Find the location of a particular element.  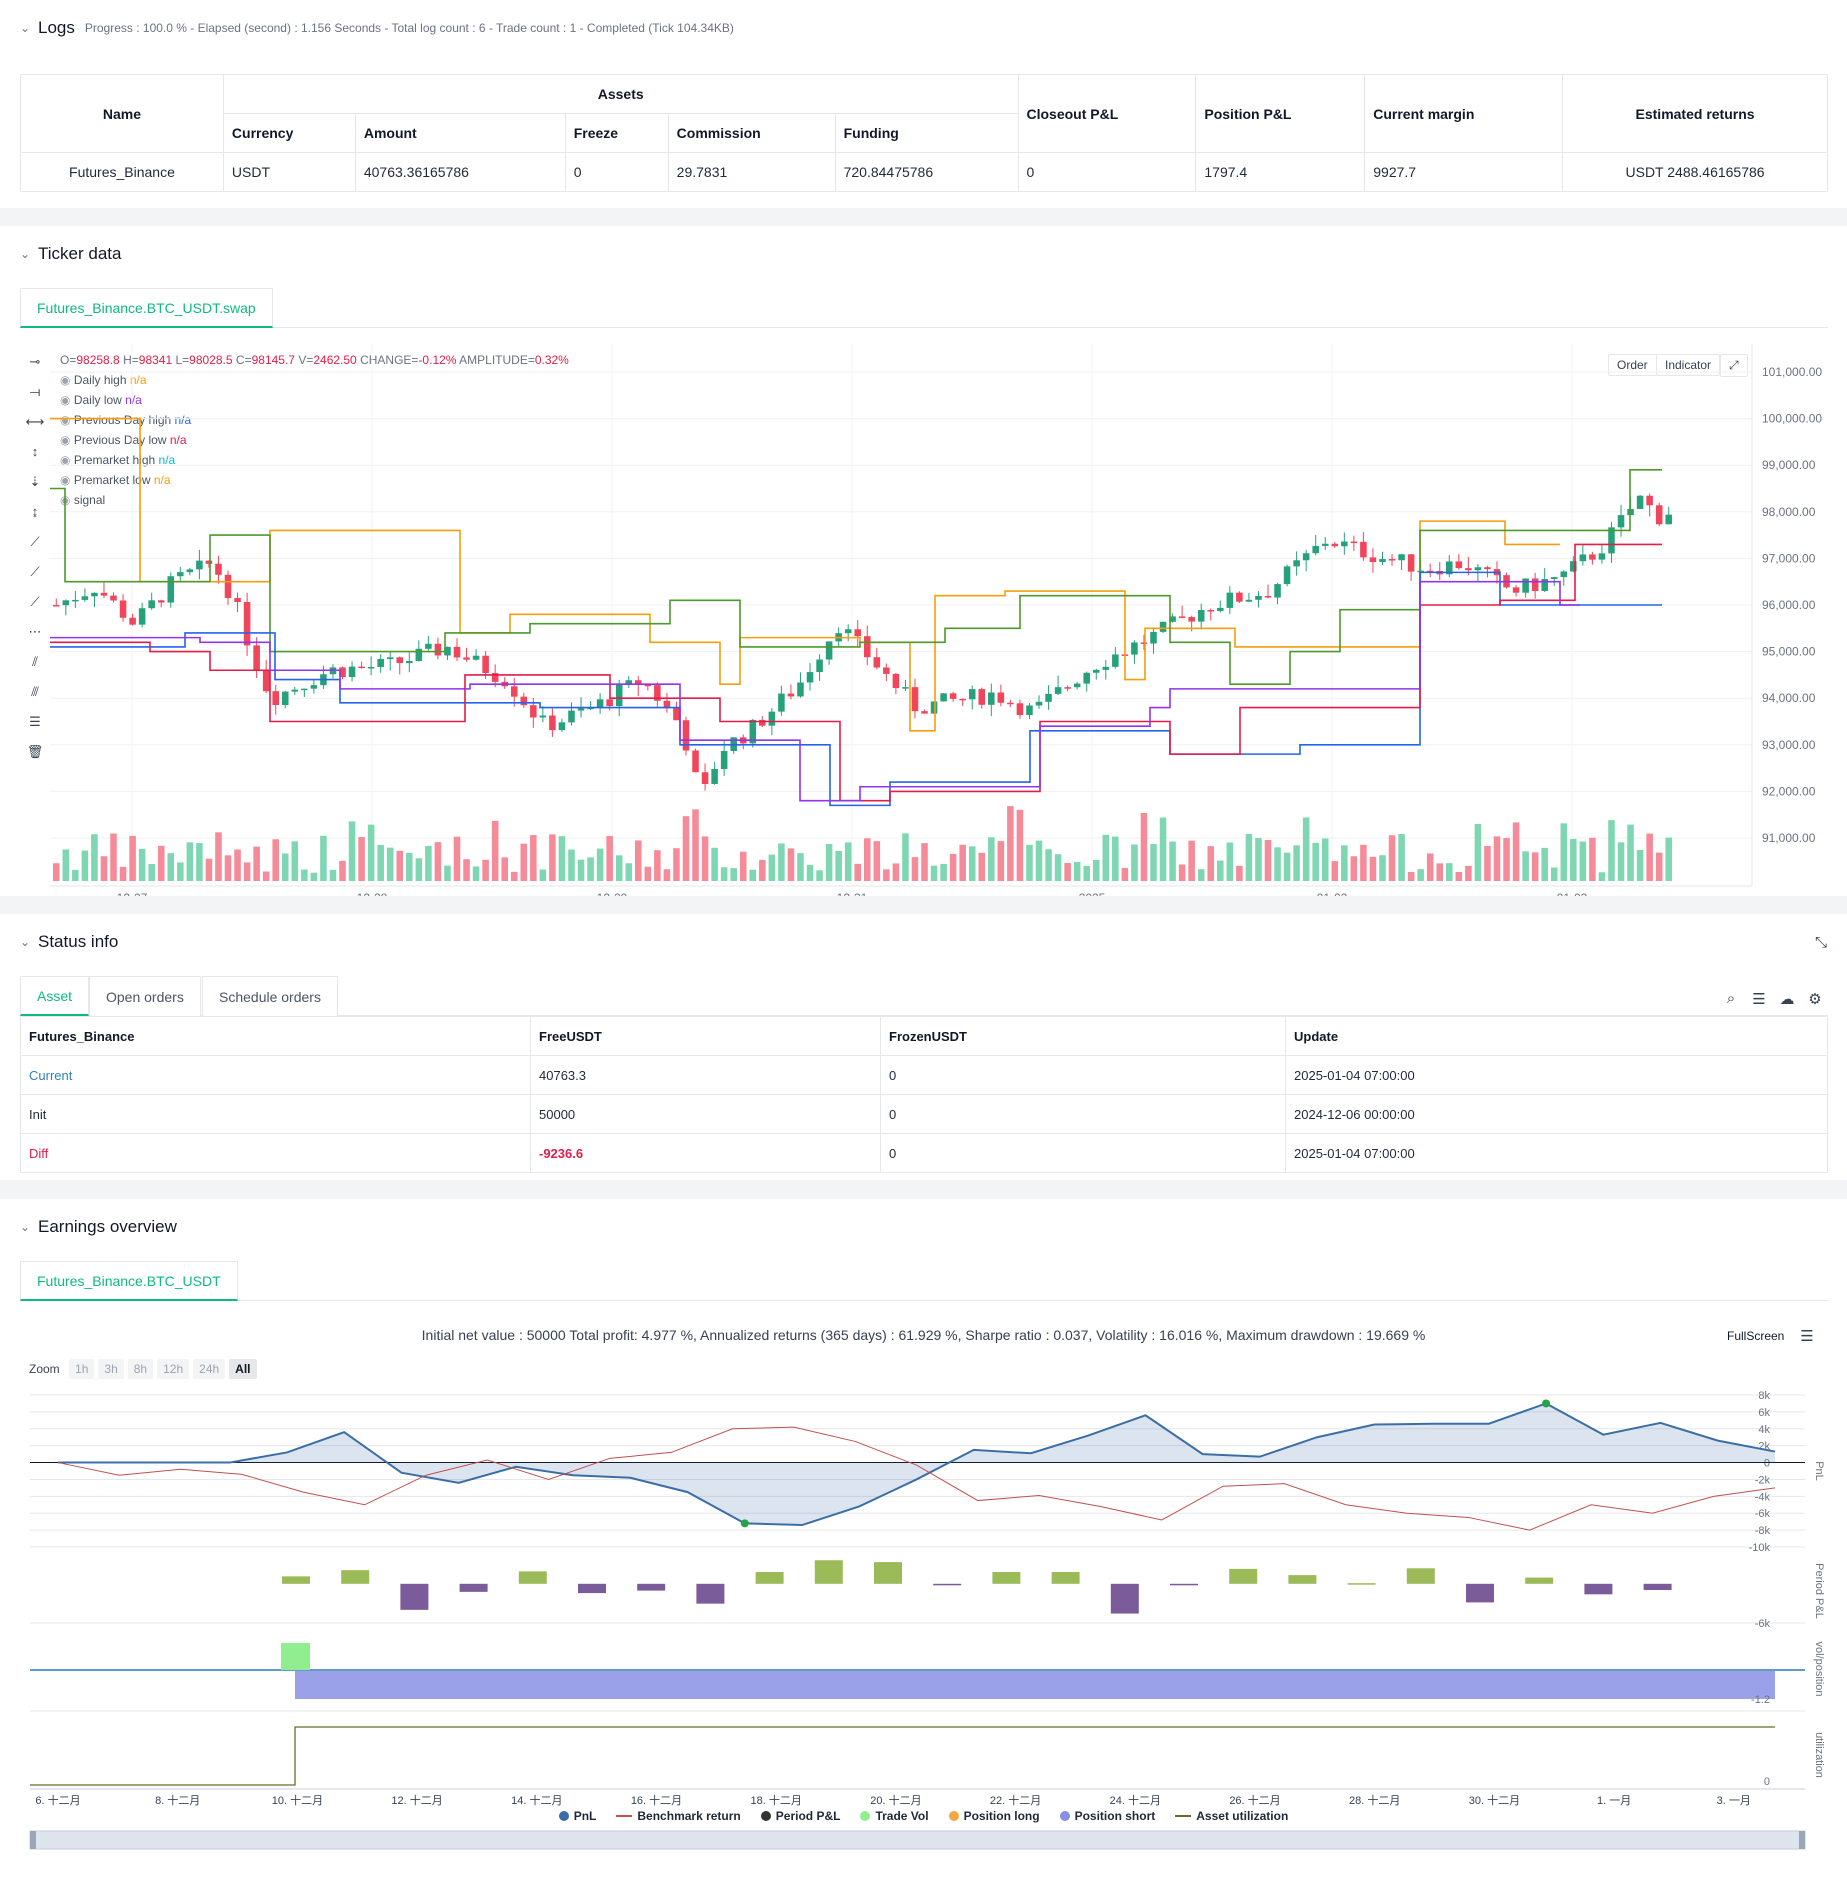

vol-axis-label: vol/position is located at coordinates (1819, 1668).